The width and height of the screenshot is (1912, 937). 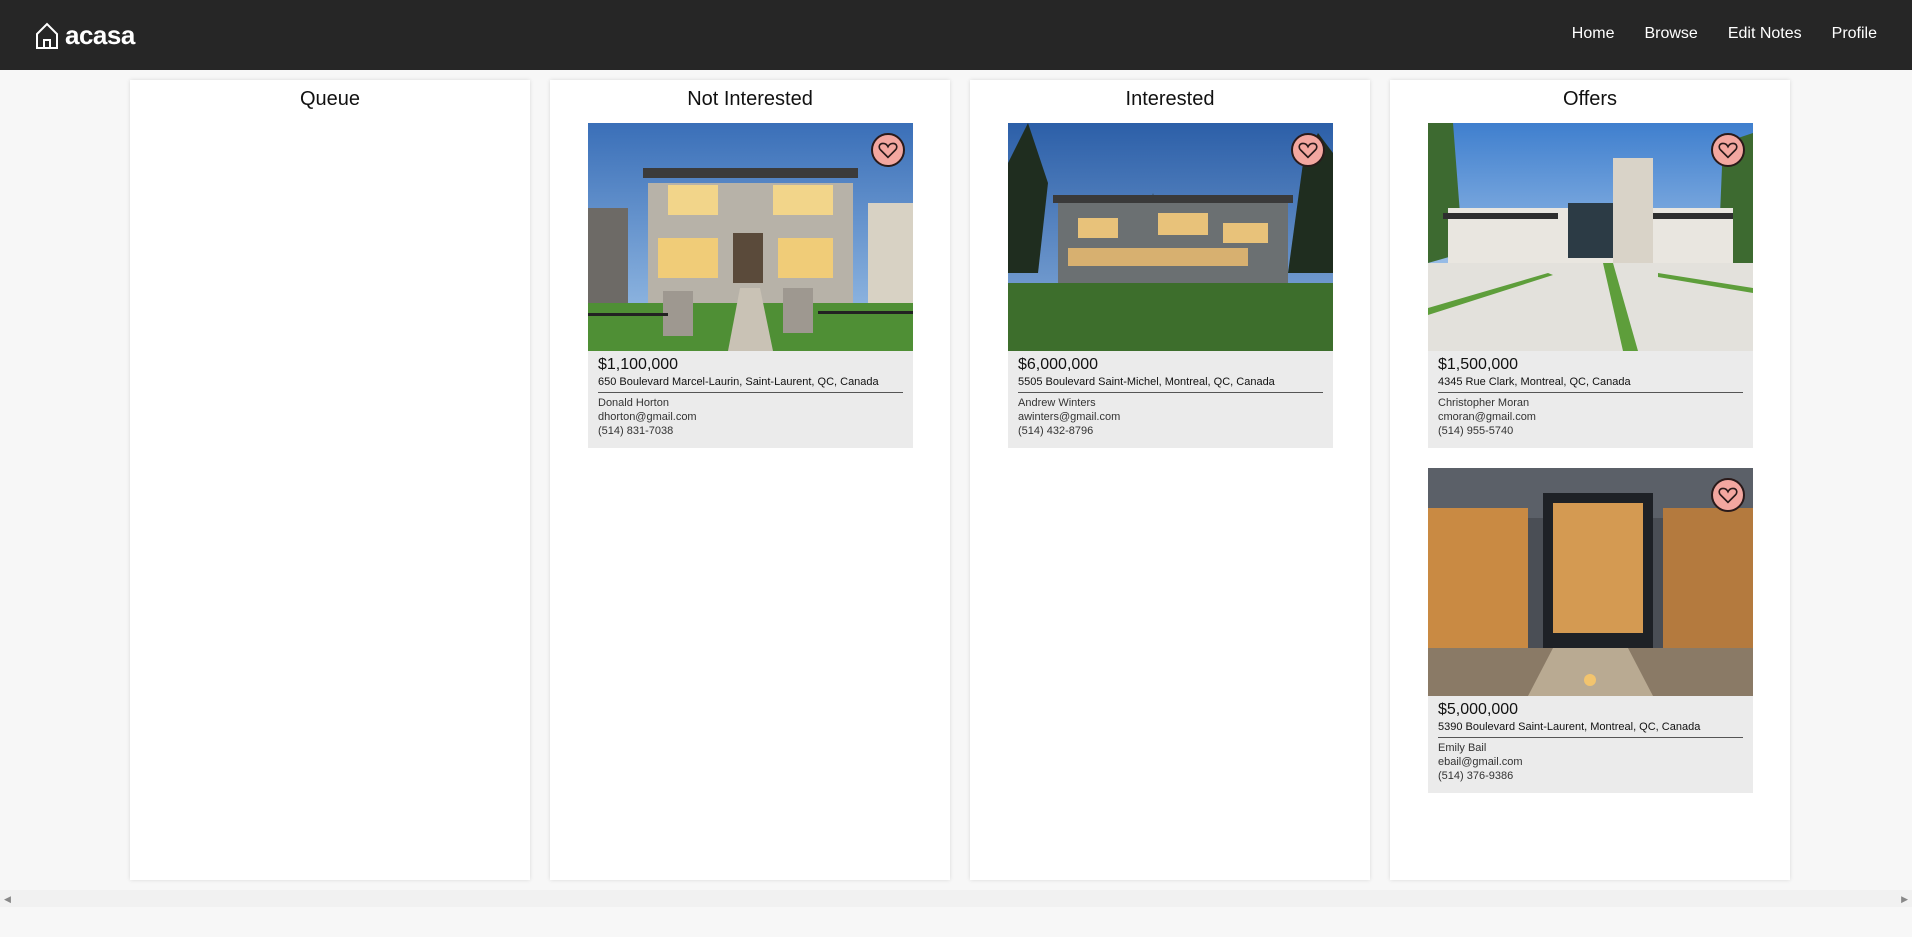 What do you see at coordinates (1056, 431) in the screenshot?
I see `agent-phone: (514) 432-8796` at bounding box center [1056, 431].